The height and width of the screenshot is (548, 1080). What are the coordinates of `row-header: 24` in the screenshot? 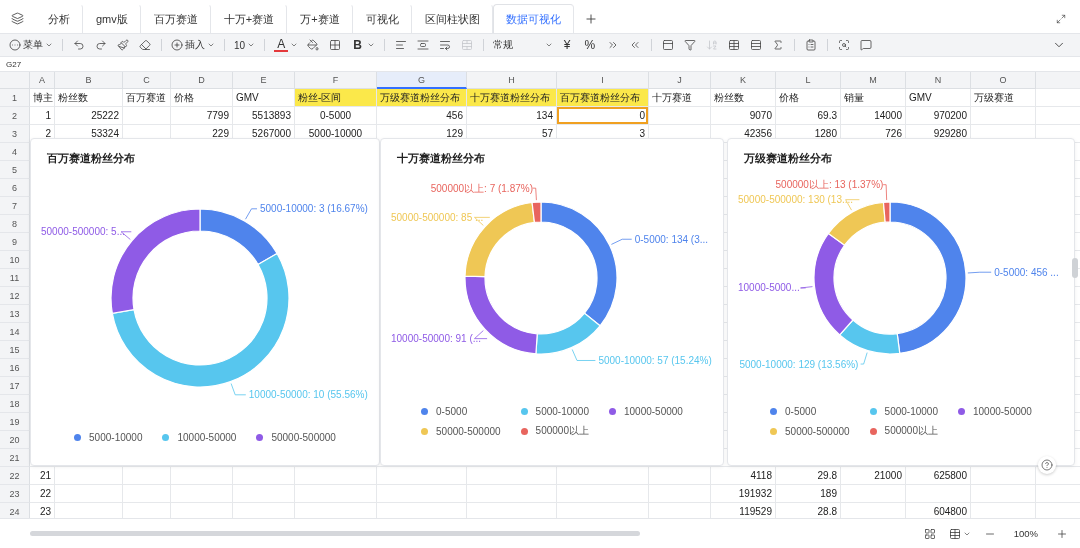 It's located at (15, 510).